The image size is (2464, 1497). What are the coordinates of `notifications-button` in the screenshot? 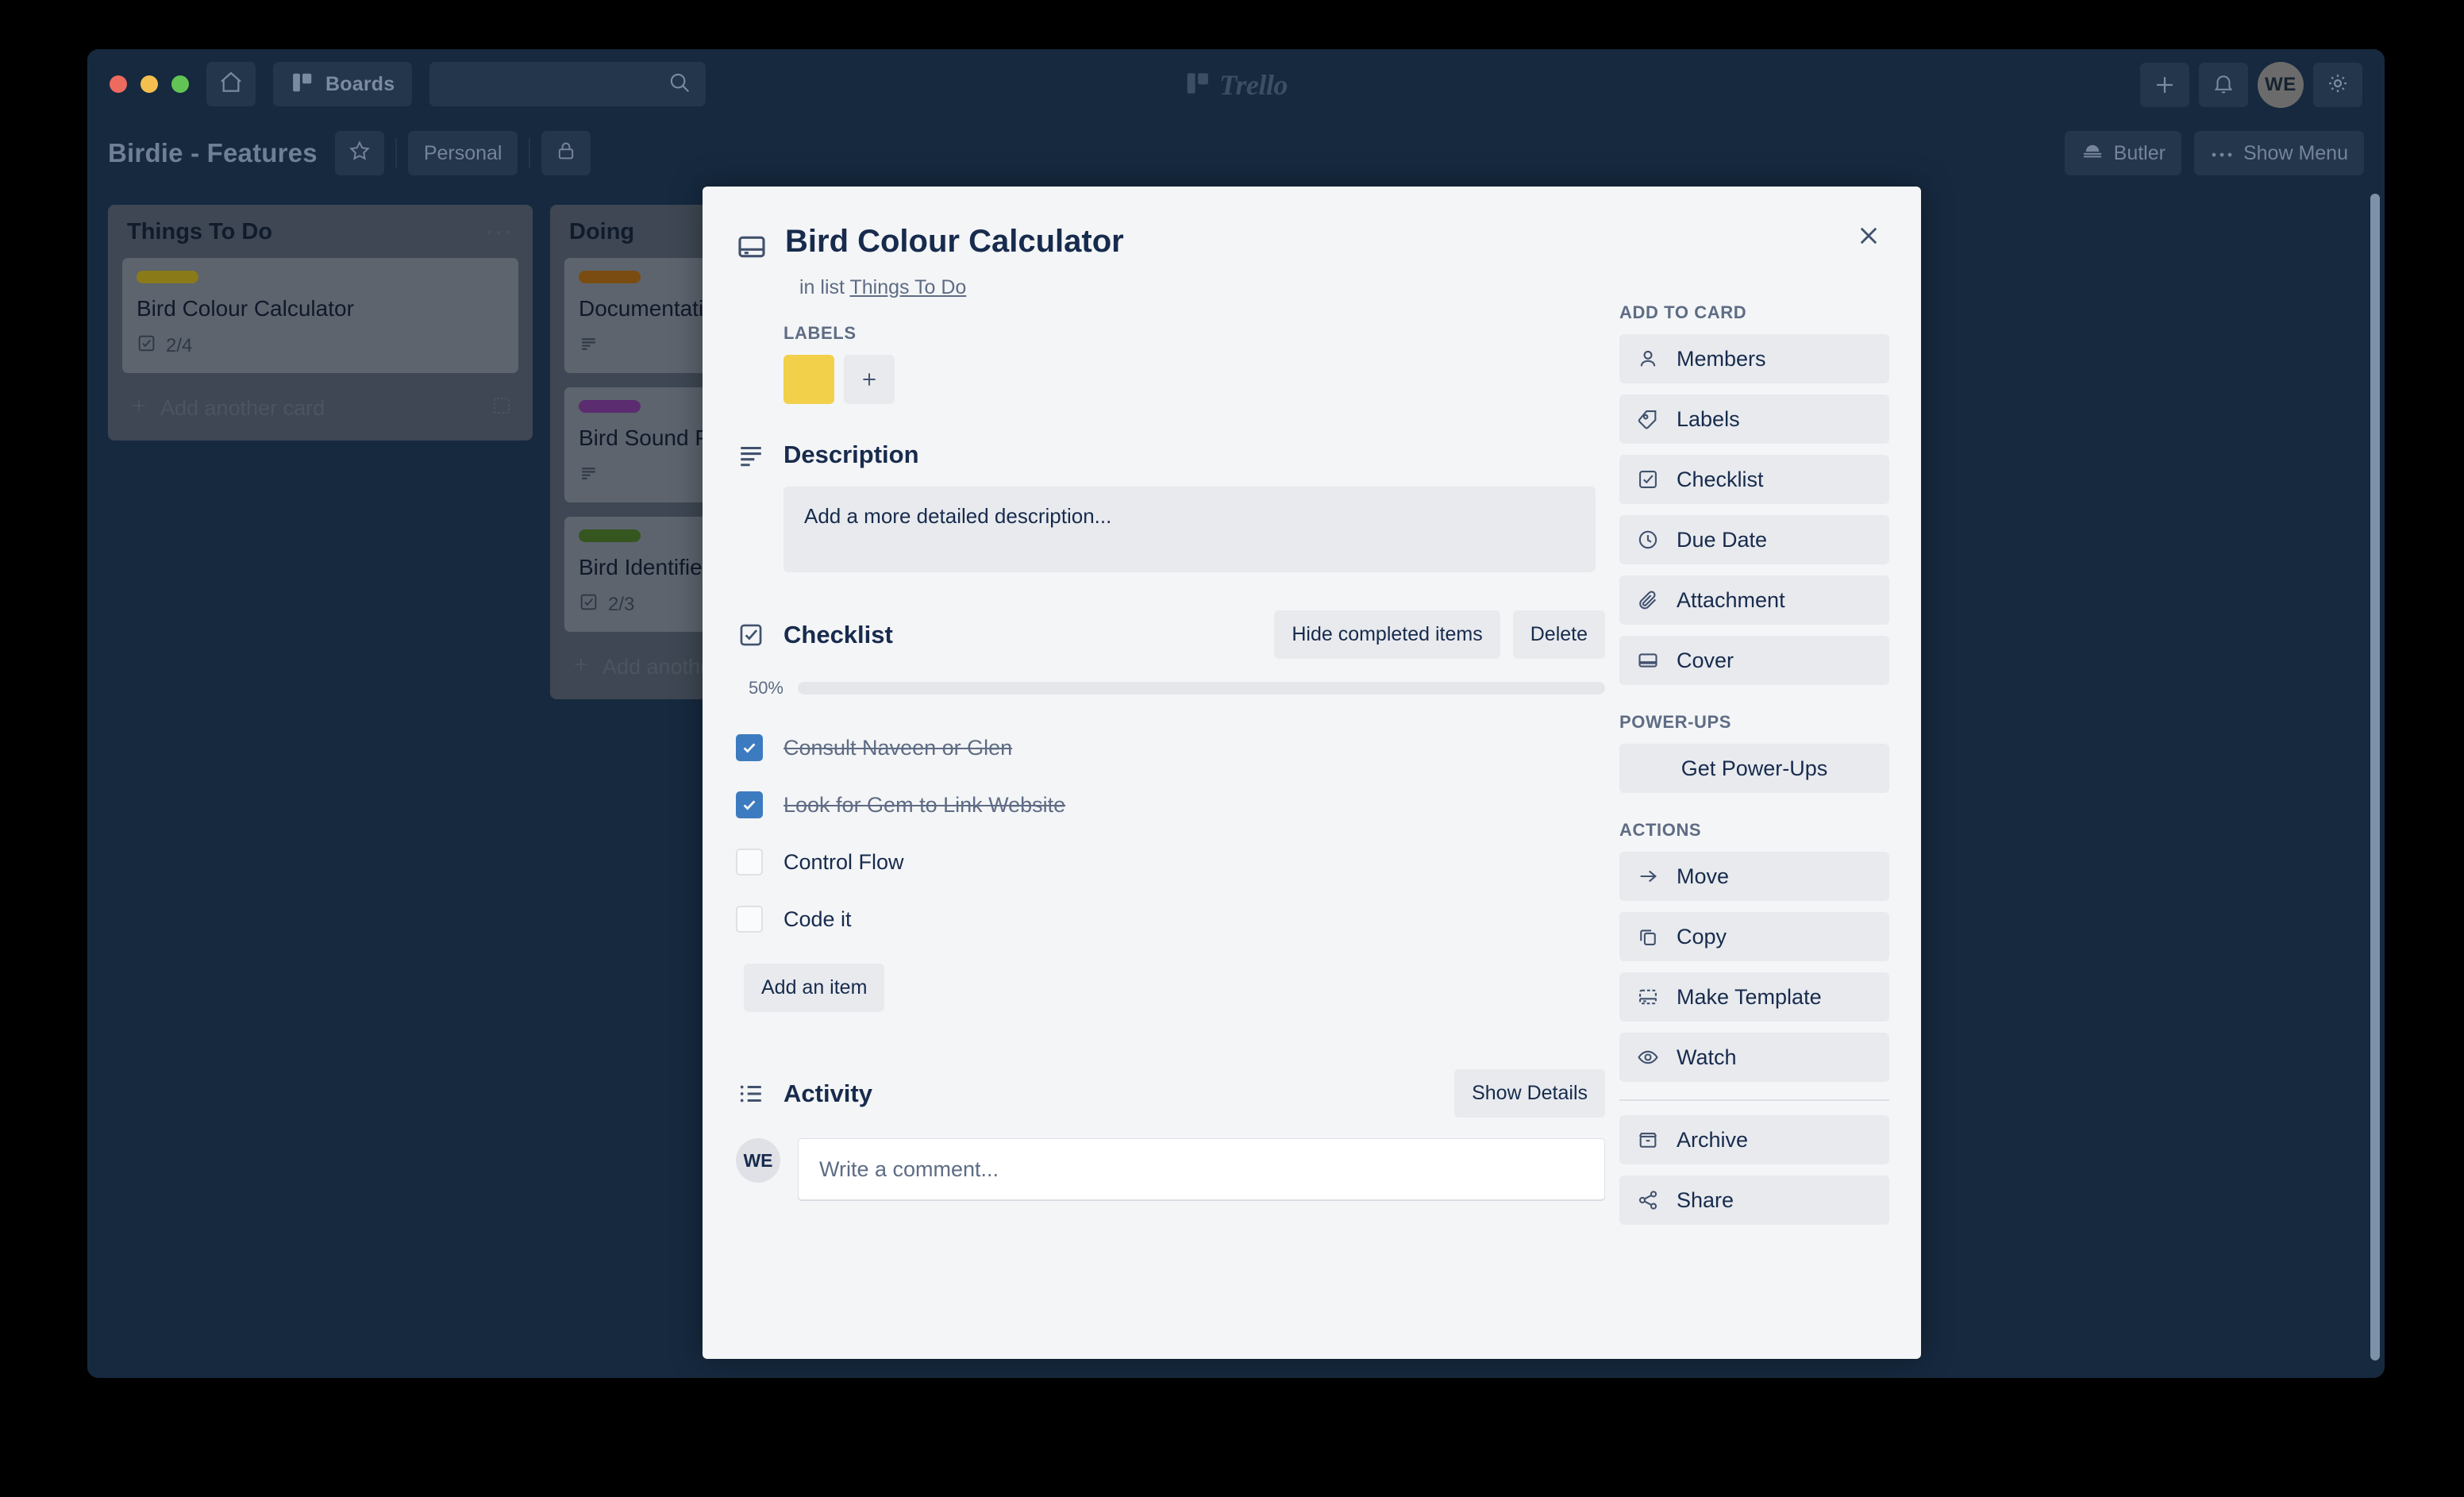 It's located at (2223, 85).